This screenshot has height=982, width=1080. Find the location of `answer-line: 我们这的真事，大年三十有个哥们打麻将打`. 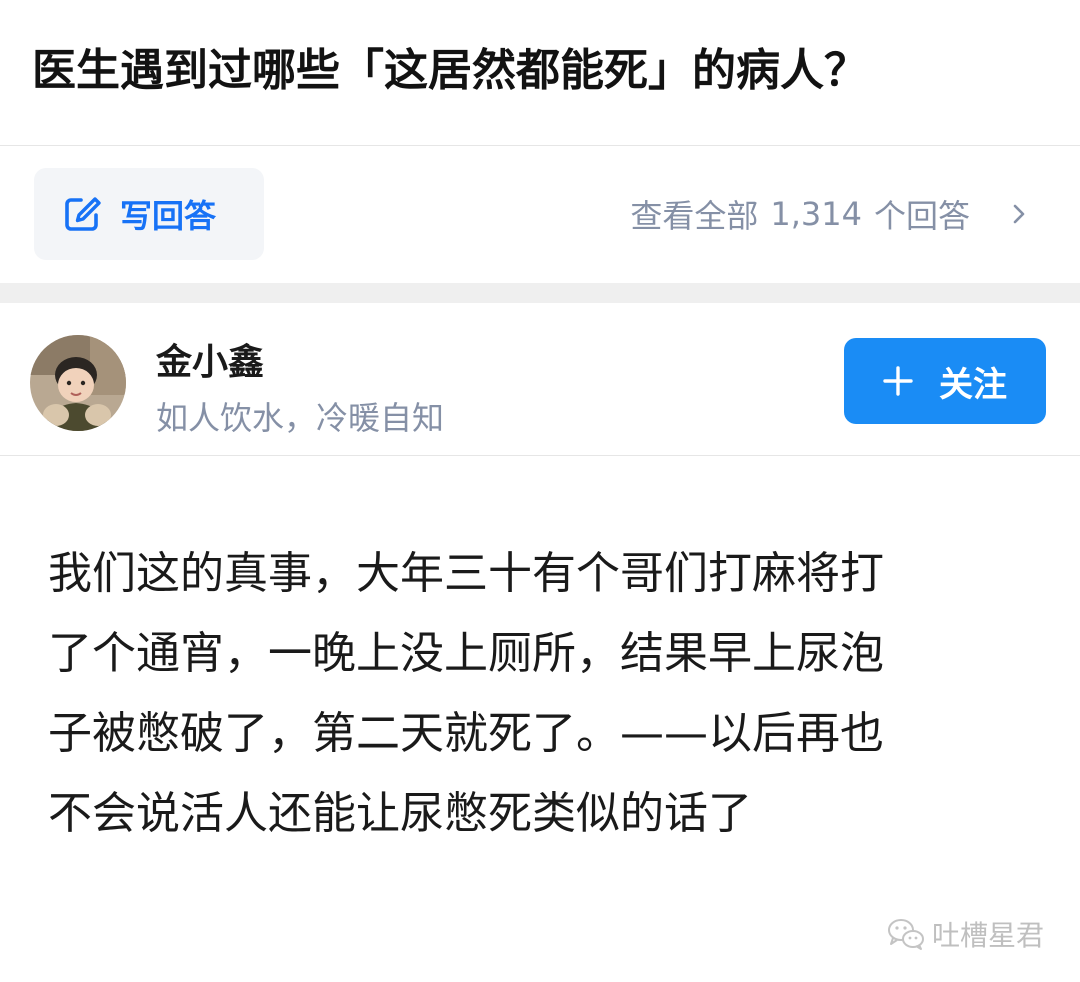

answer-line: 我们这的真事，大年三十有个哥们打麻将打 is located at coordinates (466, 573).